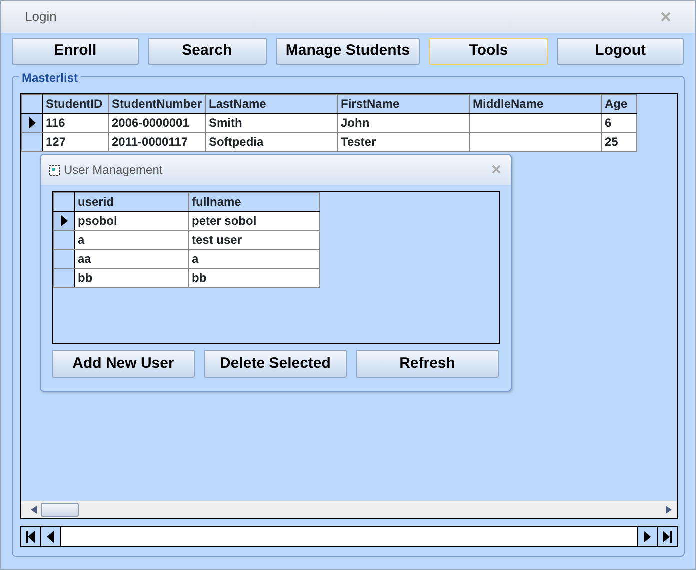 The height and width of the screenshot is (570, 696). I want to click on prev-arrow-icon, so click(50, 536).